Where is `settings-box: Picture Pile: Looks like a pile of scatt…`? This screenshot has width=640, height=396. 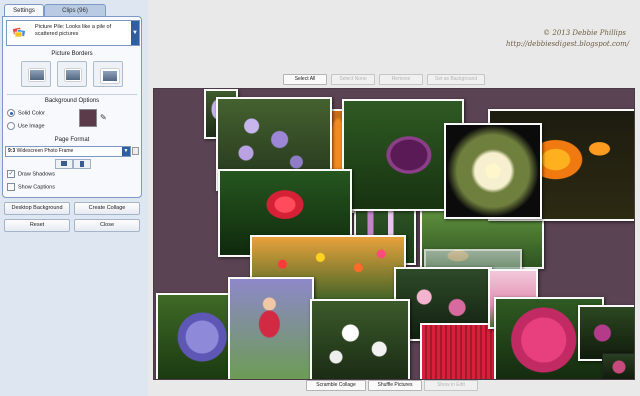
settings-box: Picture Pile: Looks like a pile of scatt… is located at coordinates (72, 107).